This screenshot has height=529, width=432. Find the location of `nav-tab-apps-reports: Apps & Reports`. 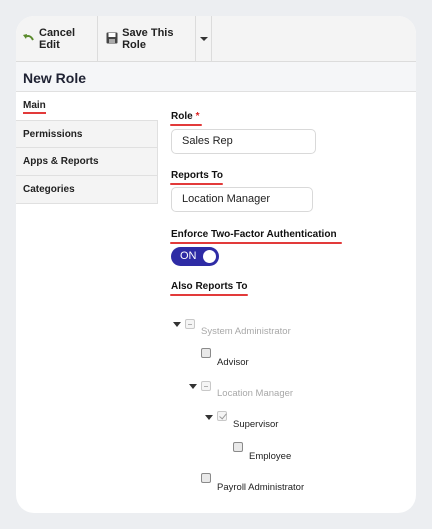

nav-tab-apps-reports: Apps & Reports is located at coordinates (87, 162).